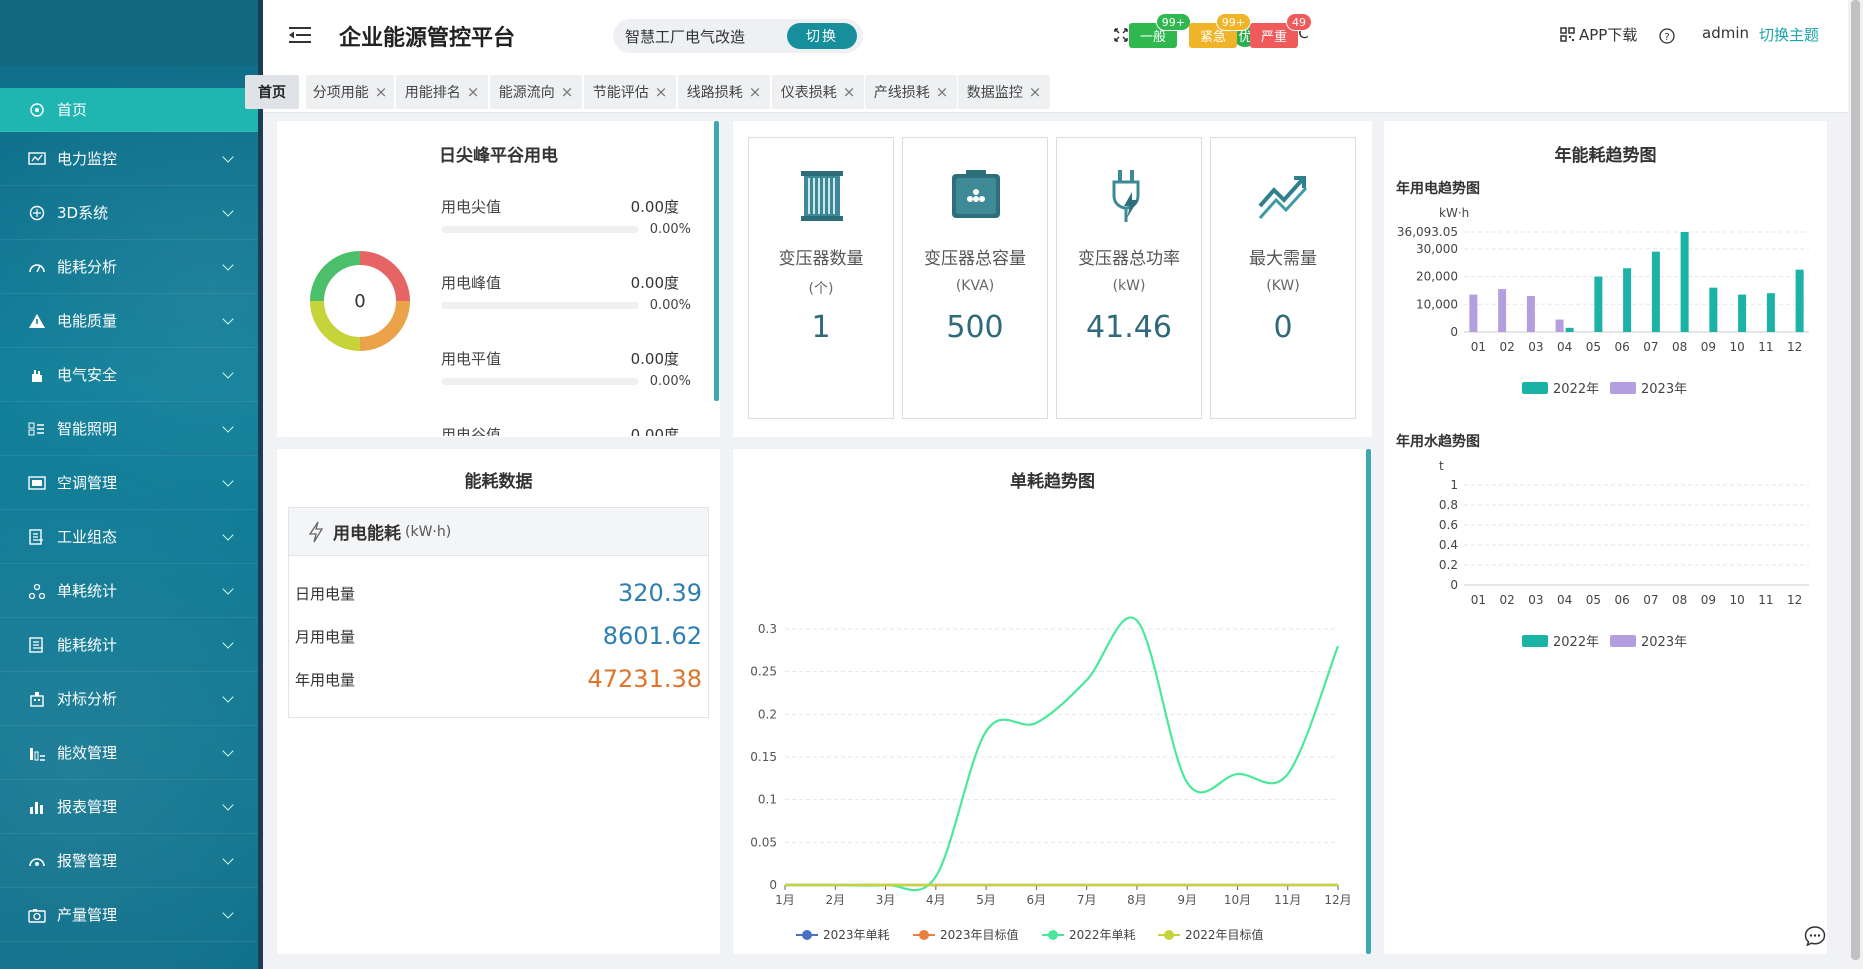 The width and height of the screenshot is (1863, 969). Describe the element at coordinates (129, 861) in the screenshot. I see `sidebar-item-14: 报警管理` at that location.